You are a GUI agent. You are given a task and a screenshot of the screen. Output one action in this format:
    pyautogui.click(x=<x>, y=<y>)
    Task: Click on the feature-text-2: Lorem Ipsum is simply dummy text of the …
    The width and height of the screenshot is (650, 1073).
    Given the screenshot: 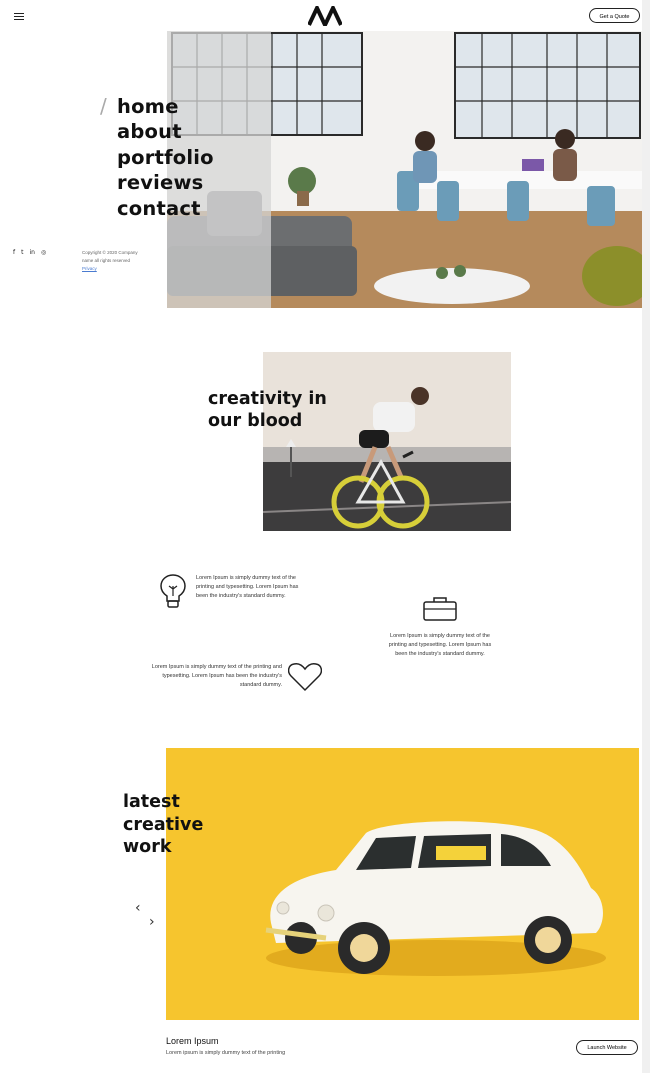 What is the action you would take?
    pyautogui.click(x=440, y=645)
    